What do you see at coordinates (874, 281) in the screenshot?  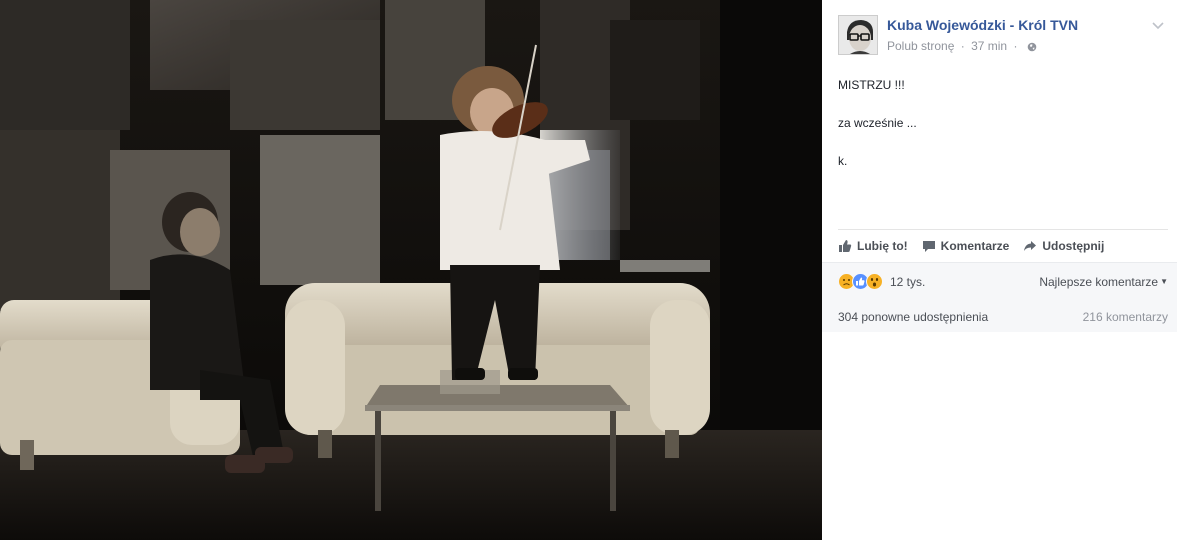 I see `wow-reaction-icon` at bounding box center [874, 281].